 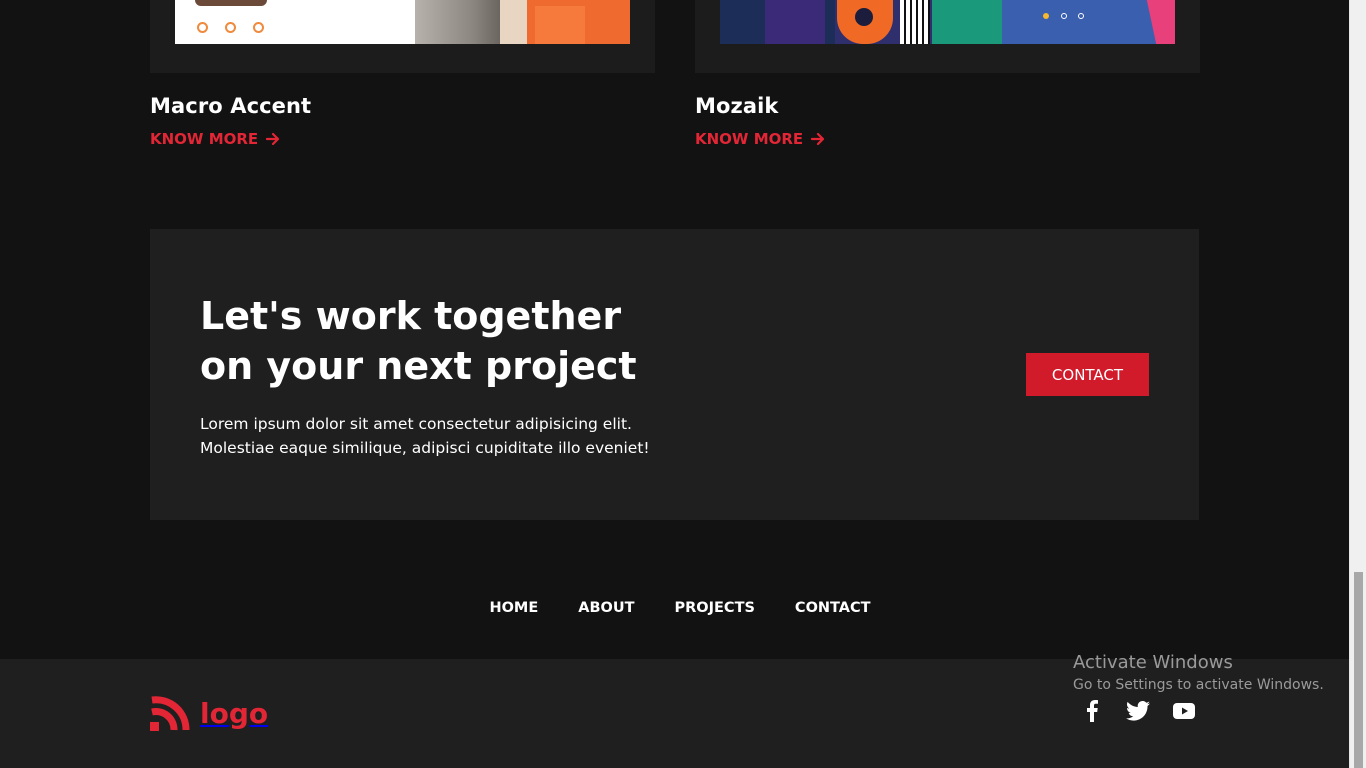 What do you see at coordinates (513, 608) in the screenshot?
I see `footer-nav-home: HOME` at bounding box center [513, 608].